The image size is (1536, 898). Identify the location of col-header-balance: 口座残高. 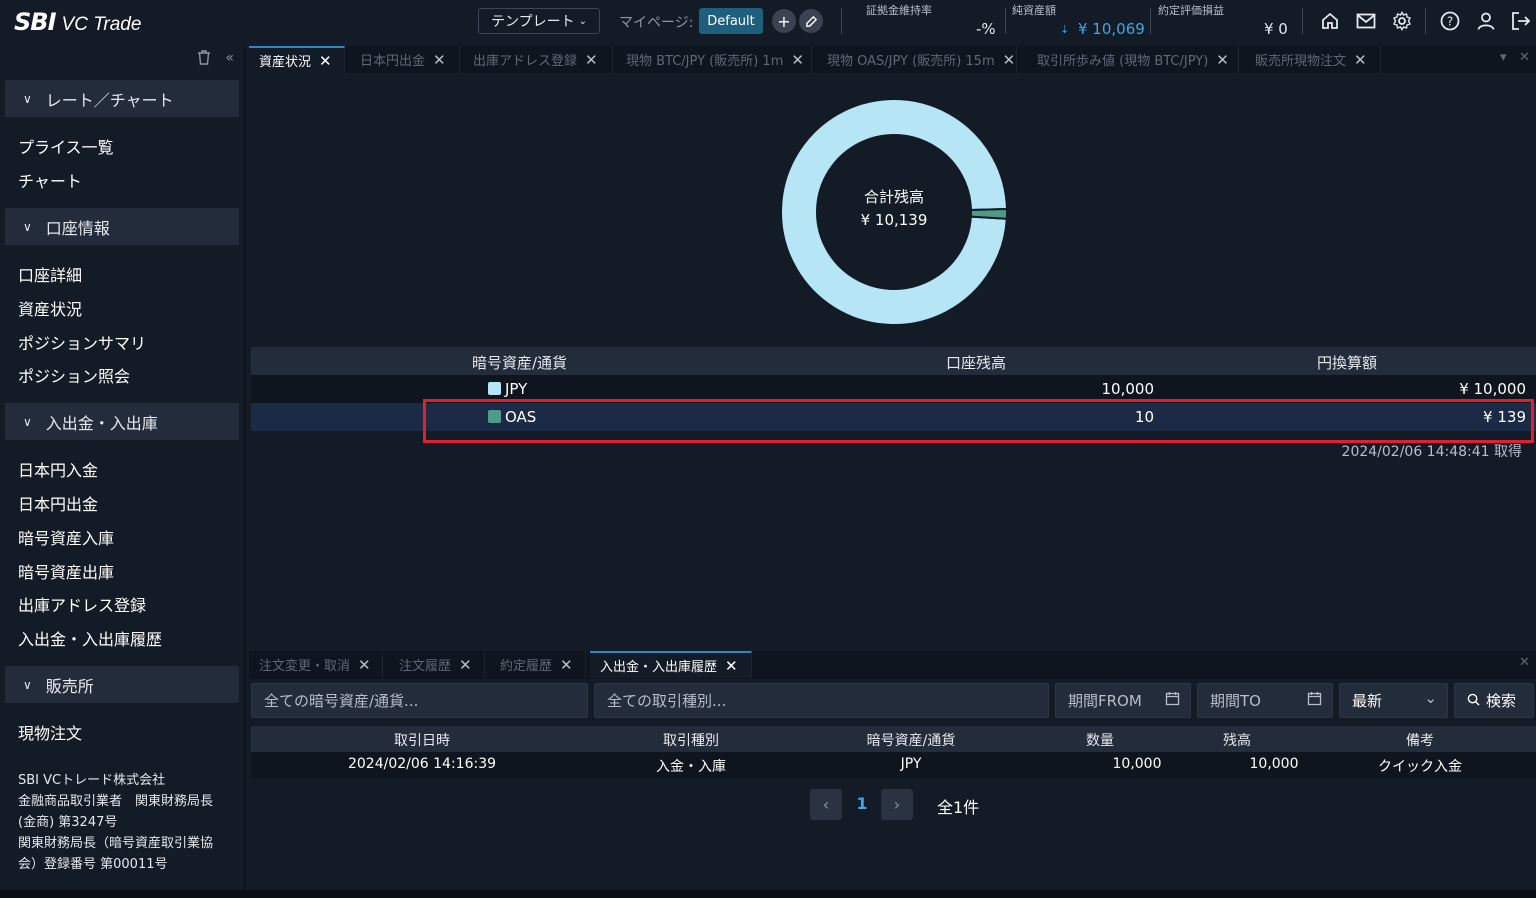
(976, 363).